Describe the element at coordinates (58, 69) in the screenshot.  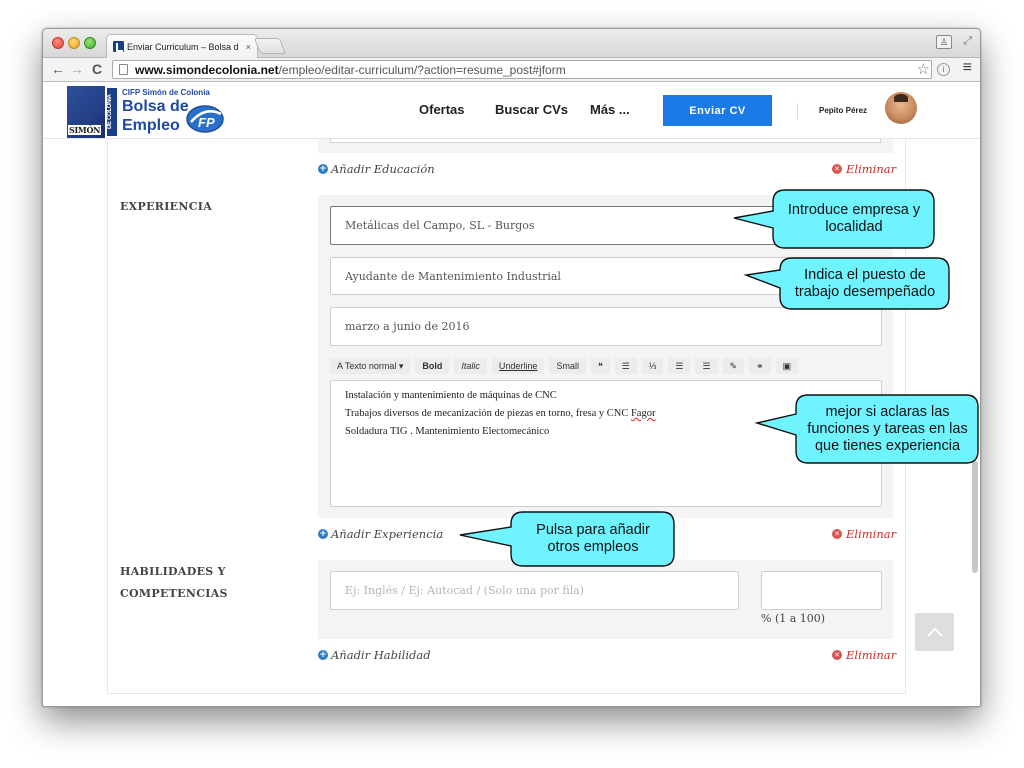
I see `back-button: ←` at that location.